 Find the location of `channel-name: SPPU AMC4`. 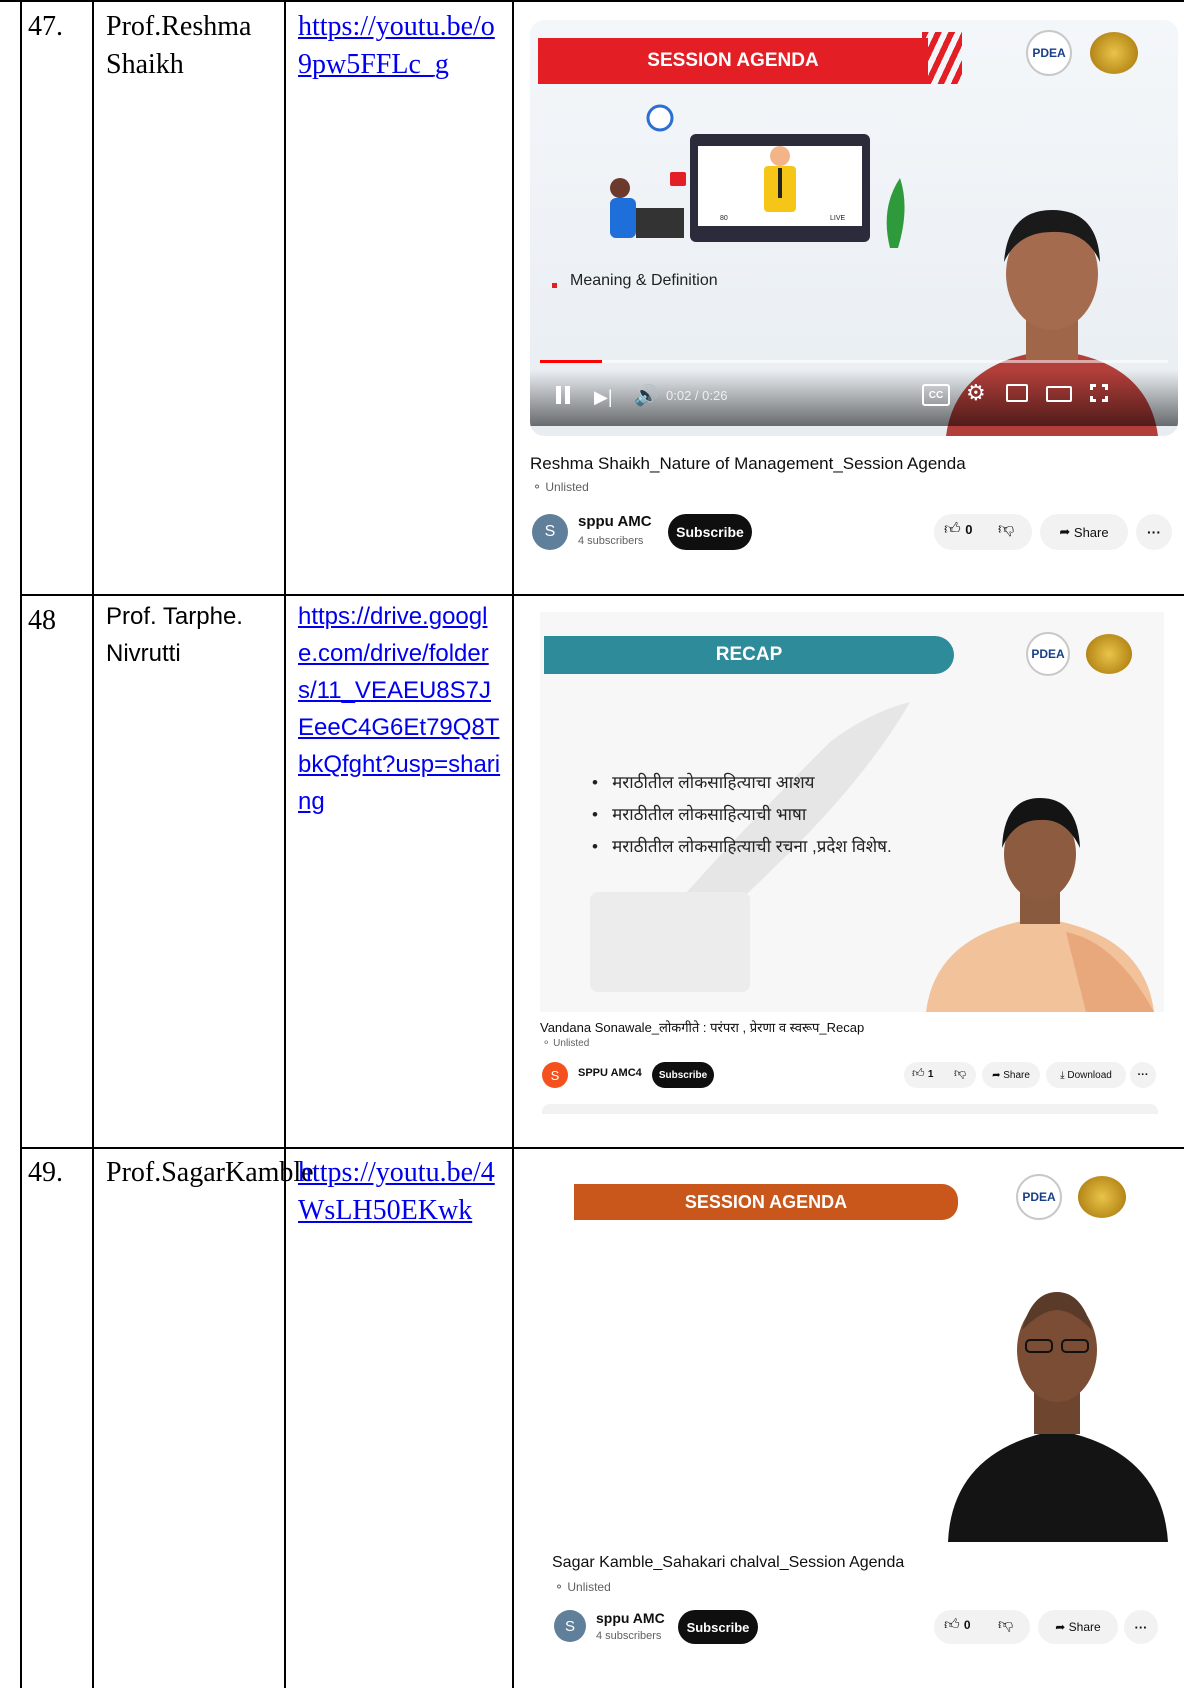

channel-name: SPPU AMC4 is located at coordinates (610, 1073).